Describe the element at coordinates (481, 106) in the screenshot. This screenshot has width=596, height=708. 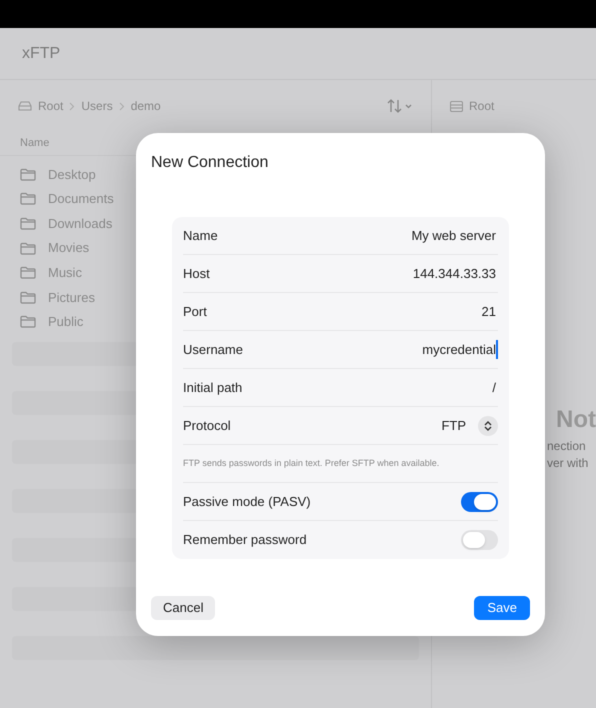
I see `location-label: Root` at that location.